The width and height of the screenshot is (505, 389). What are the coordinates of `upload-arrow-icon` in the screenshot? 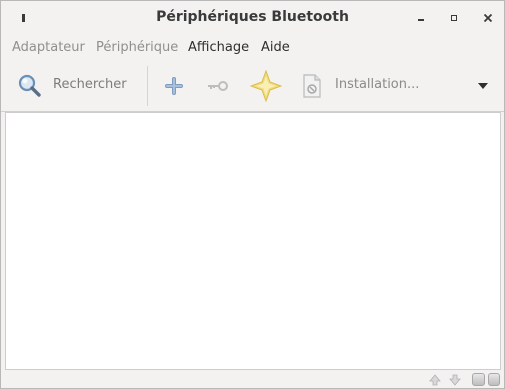 It's located at (435, 380).